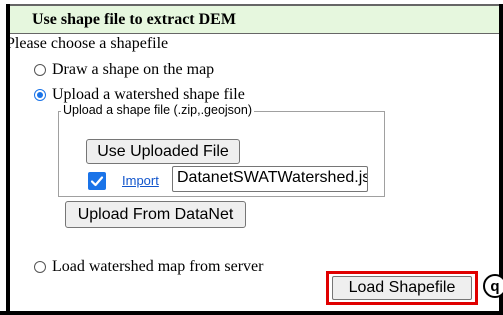 The image size is (503, 315). I want to click on radio-option-draw: Draw a shape on the map, so click(124, 70).